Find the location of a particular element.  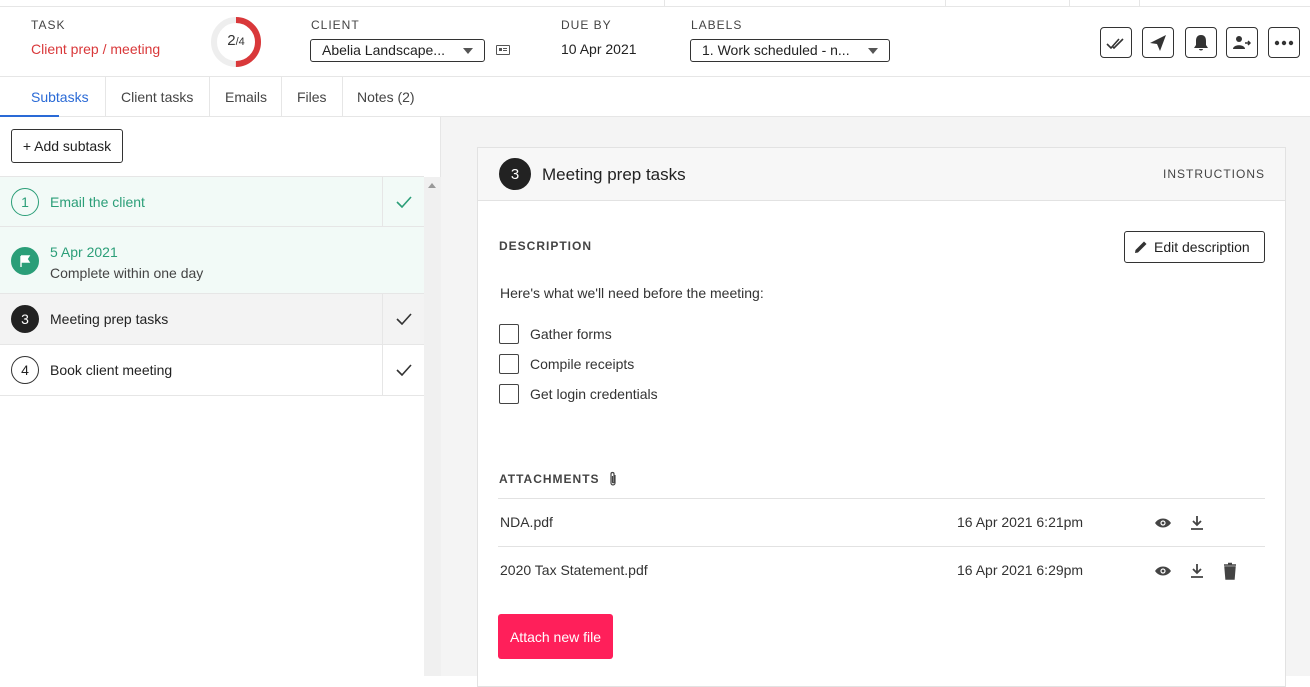

subtask-number: 1 is located at coordinates (25, 202).